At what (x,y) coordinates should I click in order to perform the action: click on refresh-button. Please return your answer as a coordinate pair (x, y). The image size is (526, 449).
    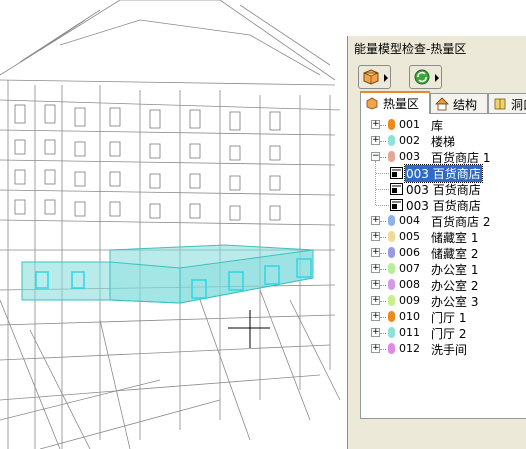
    Looking at the image, I should click on (425, 77).